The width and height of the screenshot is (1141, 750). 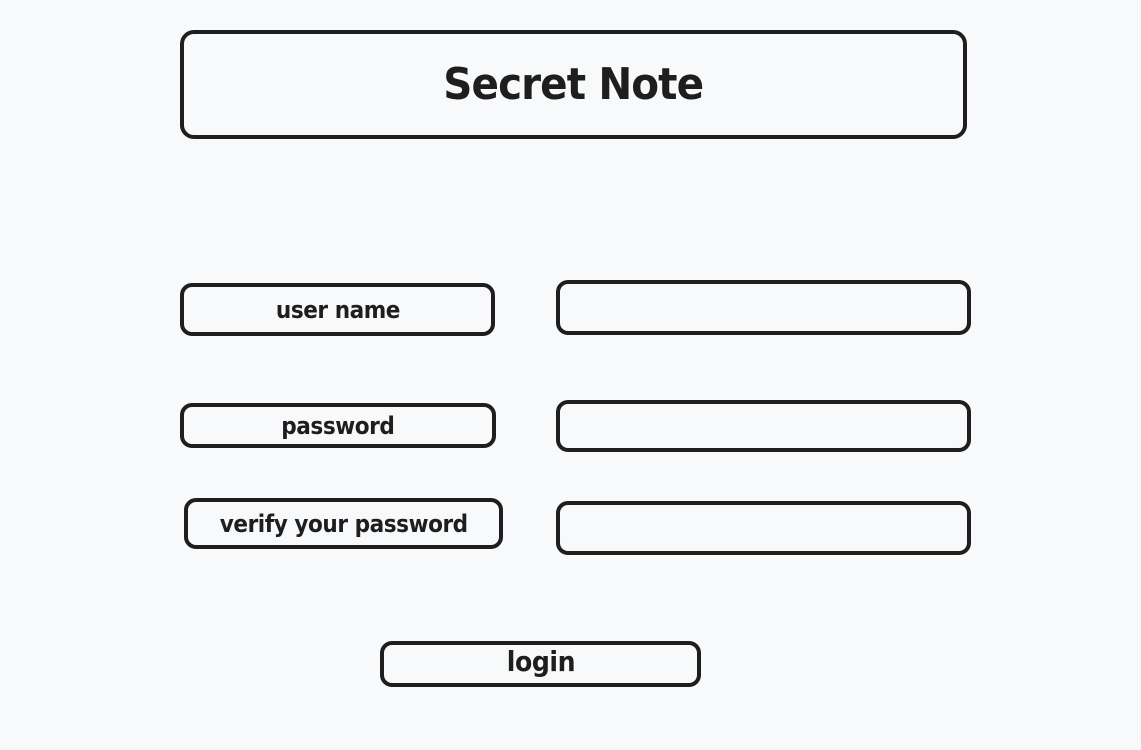 I want to click on login-button-label: login, so click(x=540, y=661).